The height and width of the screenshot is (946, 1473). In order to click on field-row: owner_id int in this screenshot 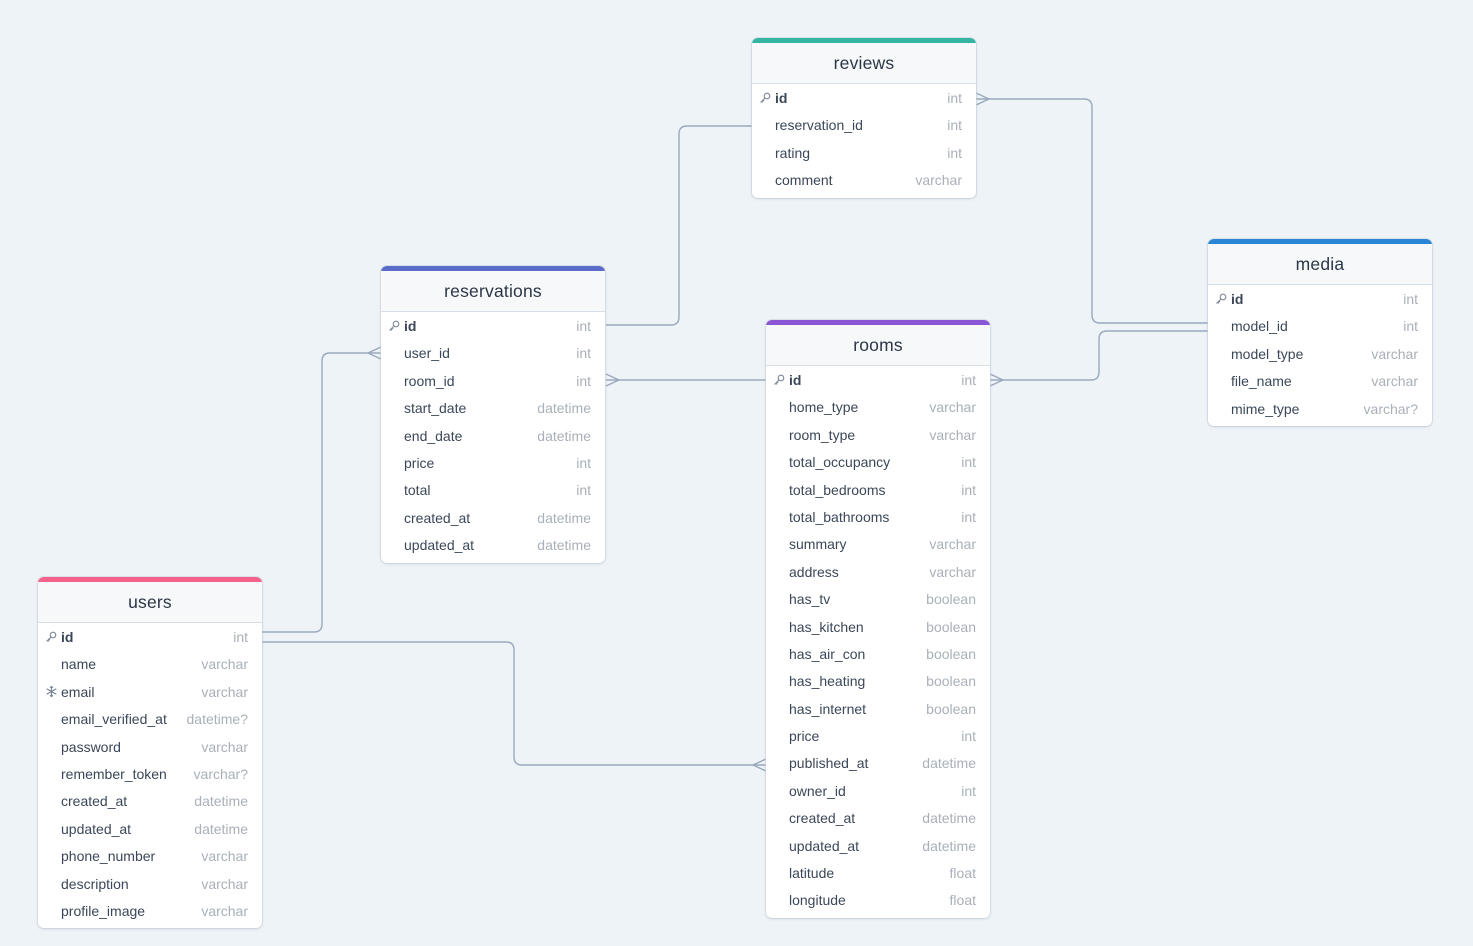, I will do `click(878, 791)`.